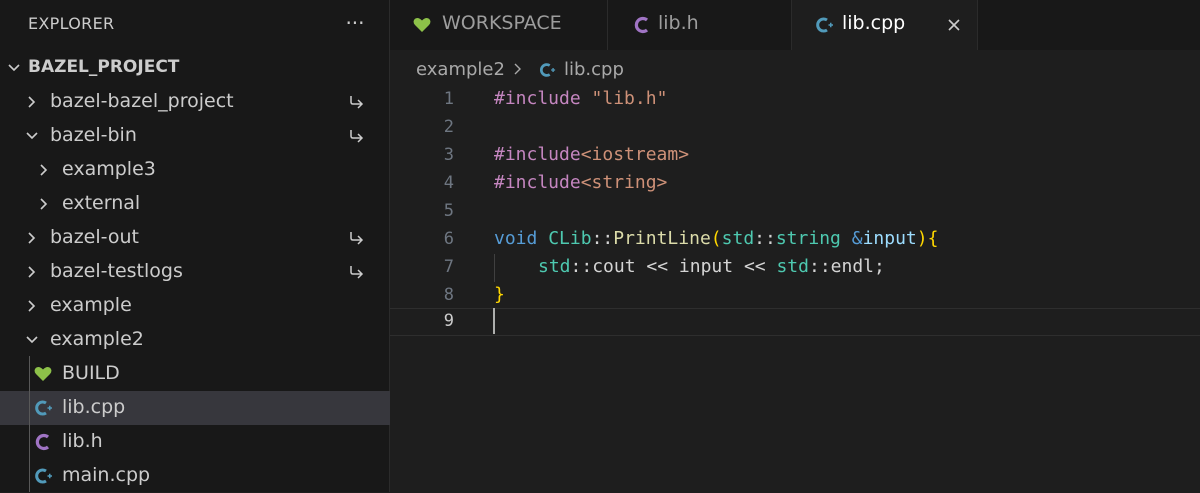 The height and width of the screenshot is (493, 1200). Describe the element at coordinates (537, 154) in the screenshot. I see `token-directive: #include` at that location.